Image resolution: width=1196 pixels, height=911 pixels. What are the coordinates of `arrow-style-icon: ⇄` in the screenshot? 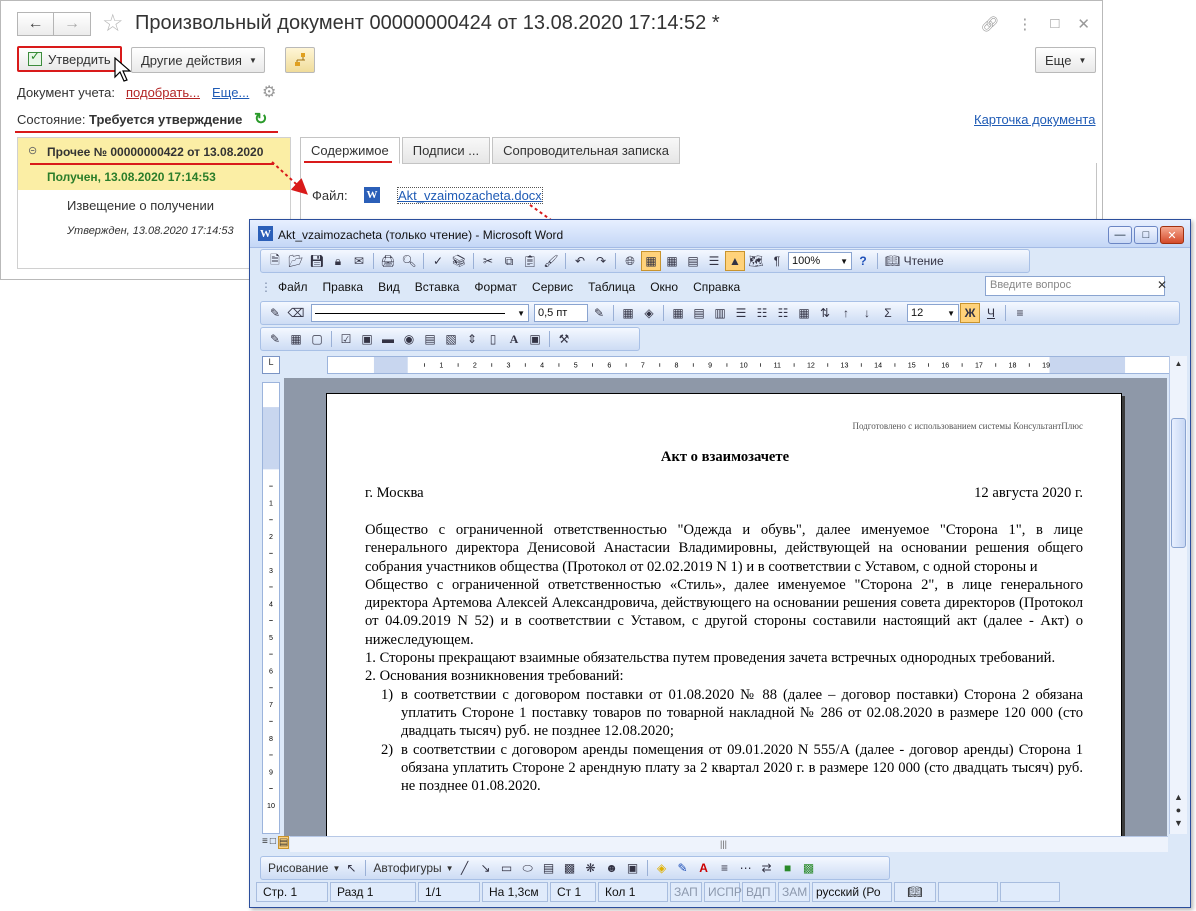 It's located at (767, 868).